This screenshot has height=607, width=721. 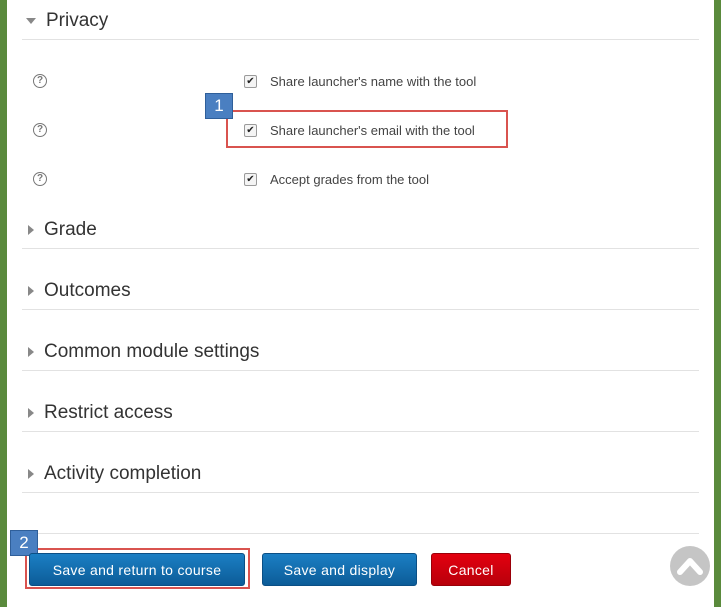 I want to click on accept-grades-checkbox: ✔, so click(x=250, y=179).